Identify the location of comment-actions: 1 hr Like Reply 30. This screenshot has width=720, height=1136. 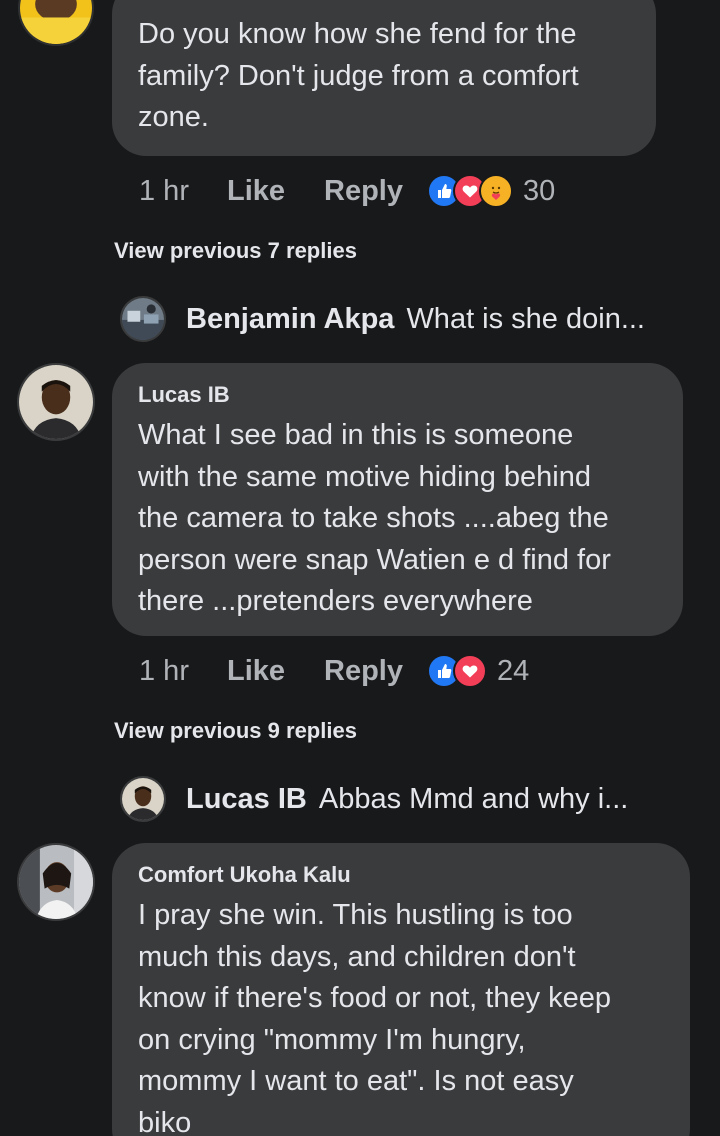
(347, 191).